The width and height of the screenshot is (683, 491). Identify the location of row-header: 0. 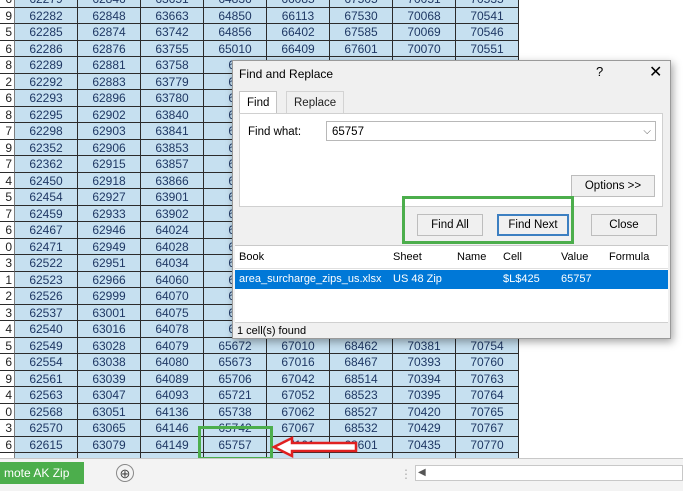
(7, 411).